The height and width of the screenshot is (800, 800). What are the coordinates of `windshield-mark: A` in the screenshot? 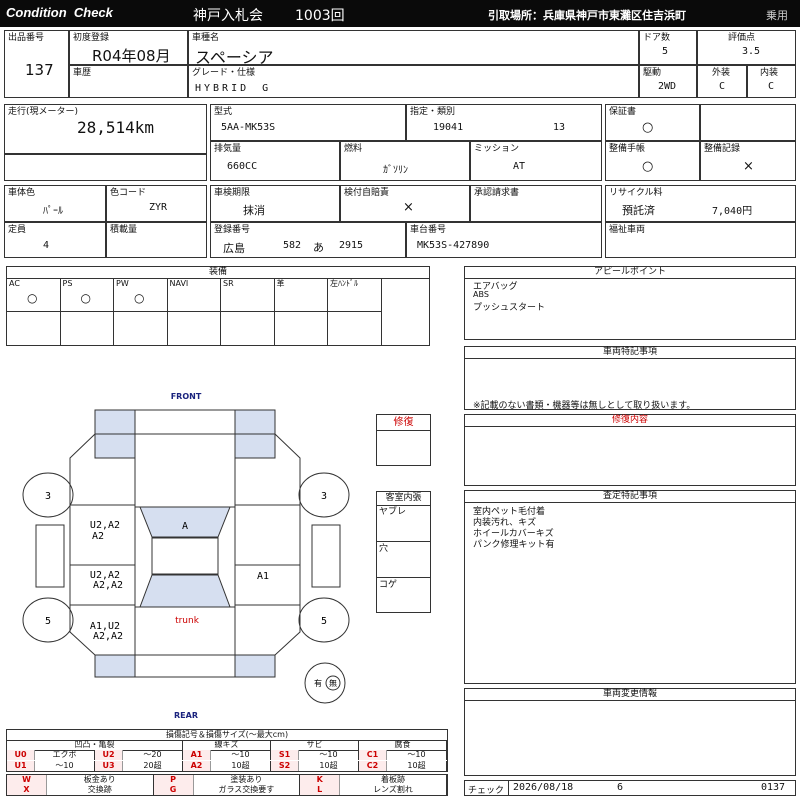 It's located at (185, 526).